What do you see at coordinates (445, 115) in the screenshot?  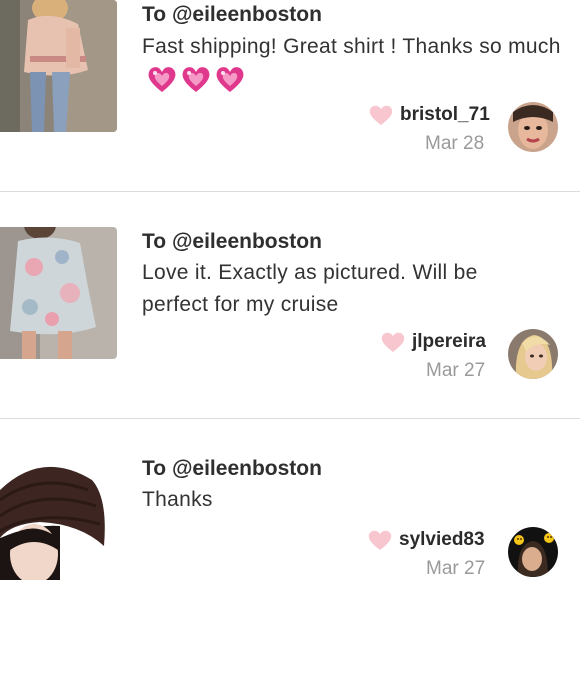 I see `reviewer-username: bristol_71` at bounding box center [445, 115].